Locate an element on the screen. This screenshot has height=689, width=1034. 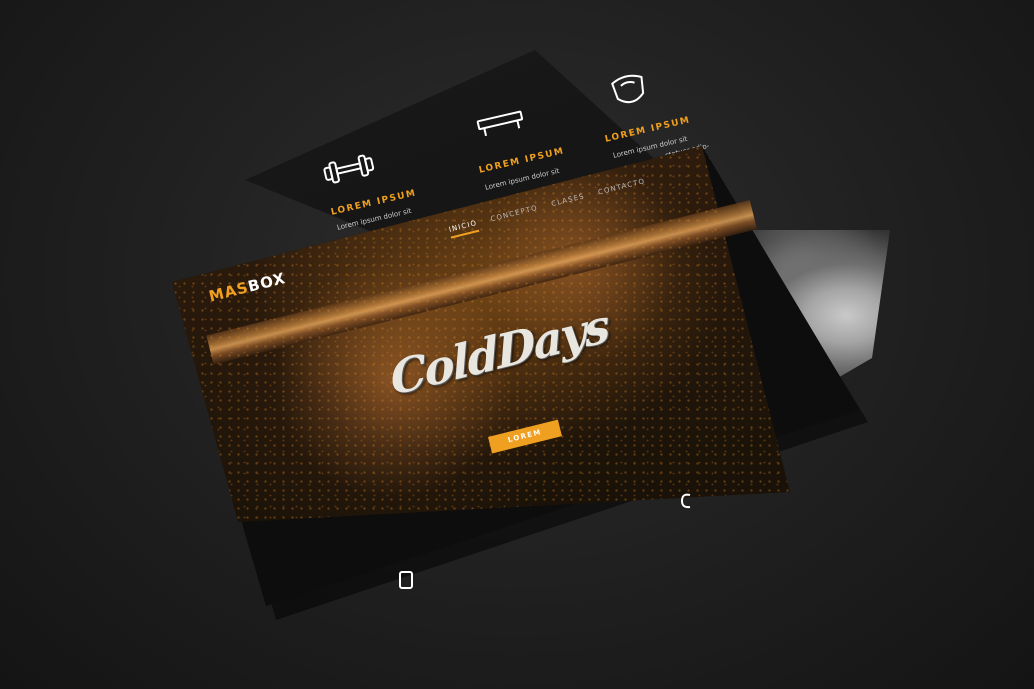
mobile-icon is located at coordinates (406, 582).